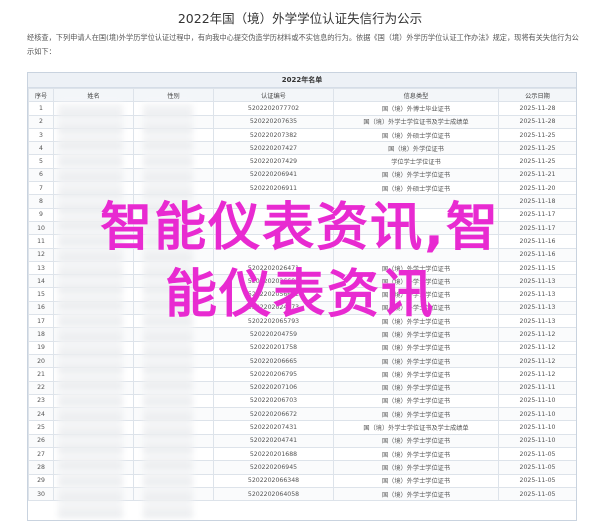 This screenshot has height=522, width=600. I want to click on cell-index: 2, so click(41, 121).